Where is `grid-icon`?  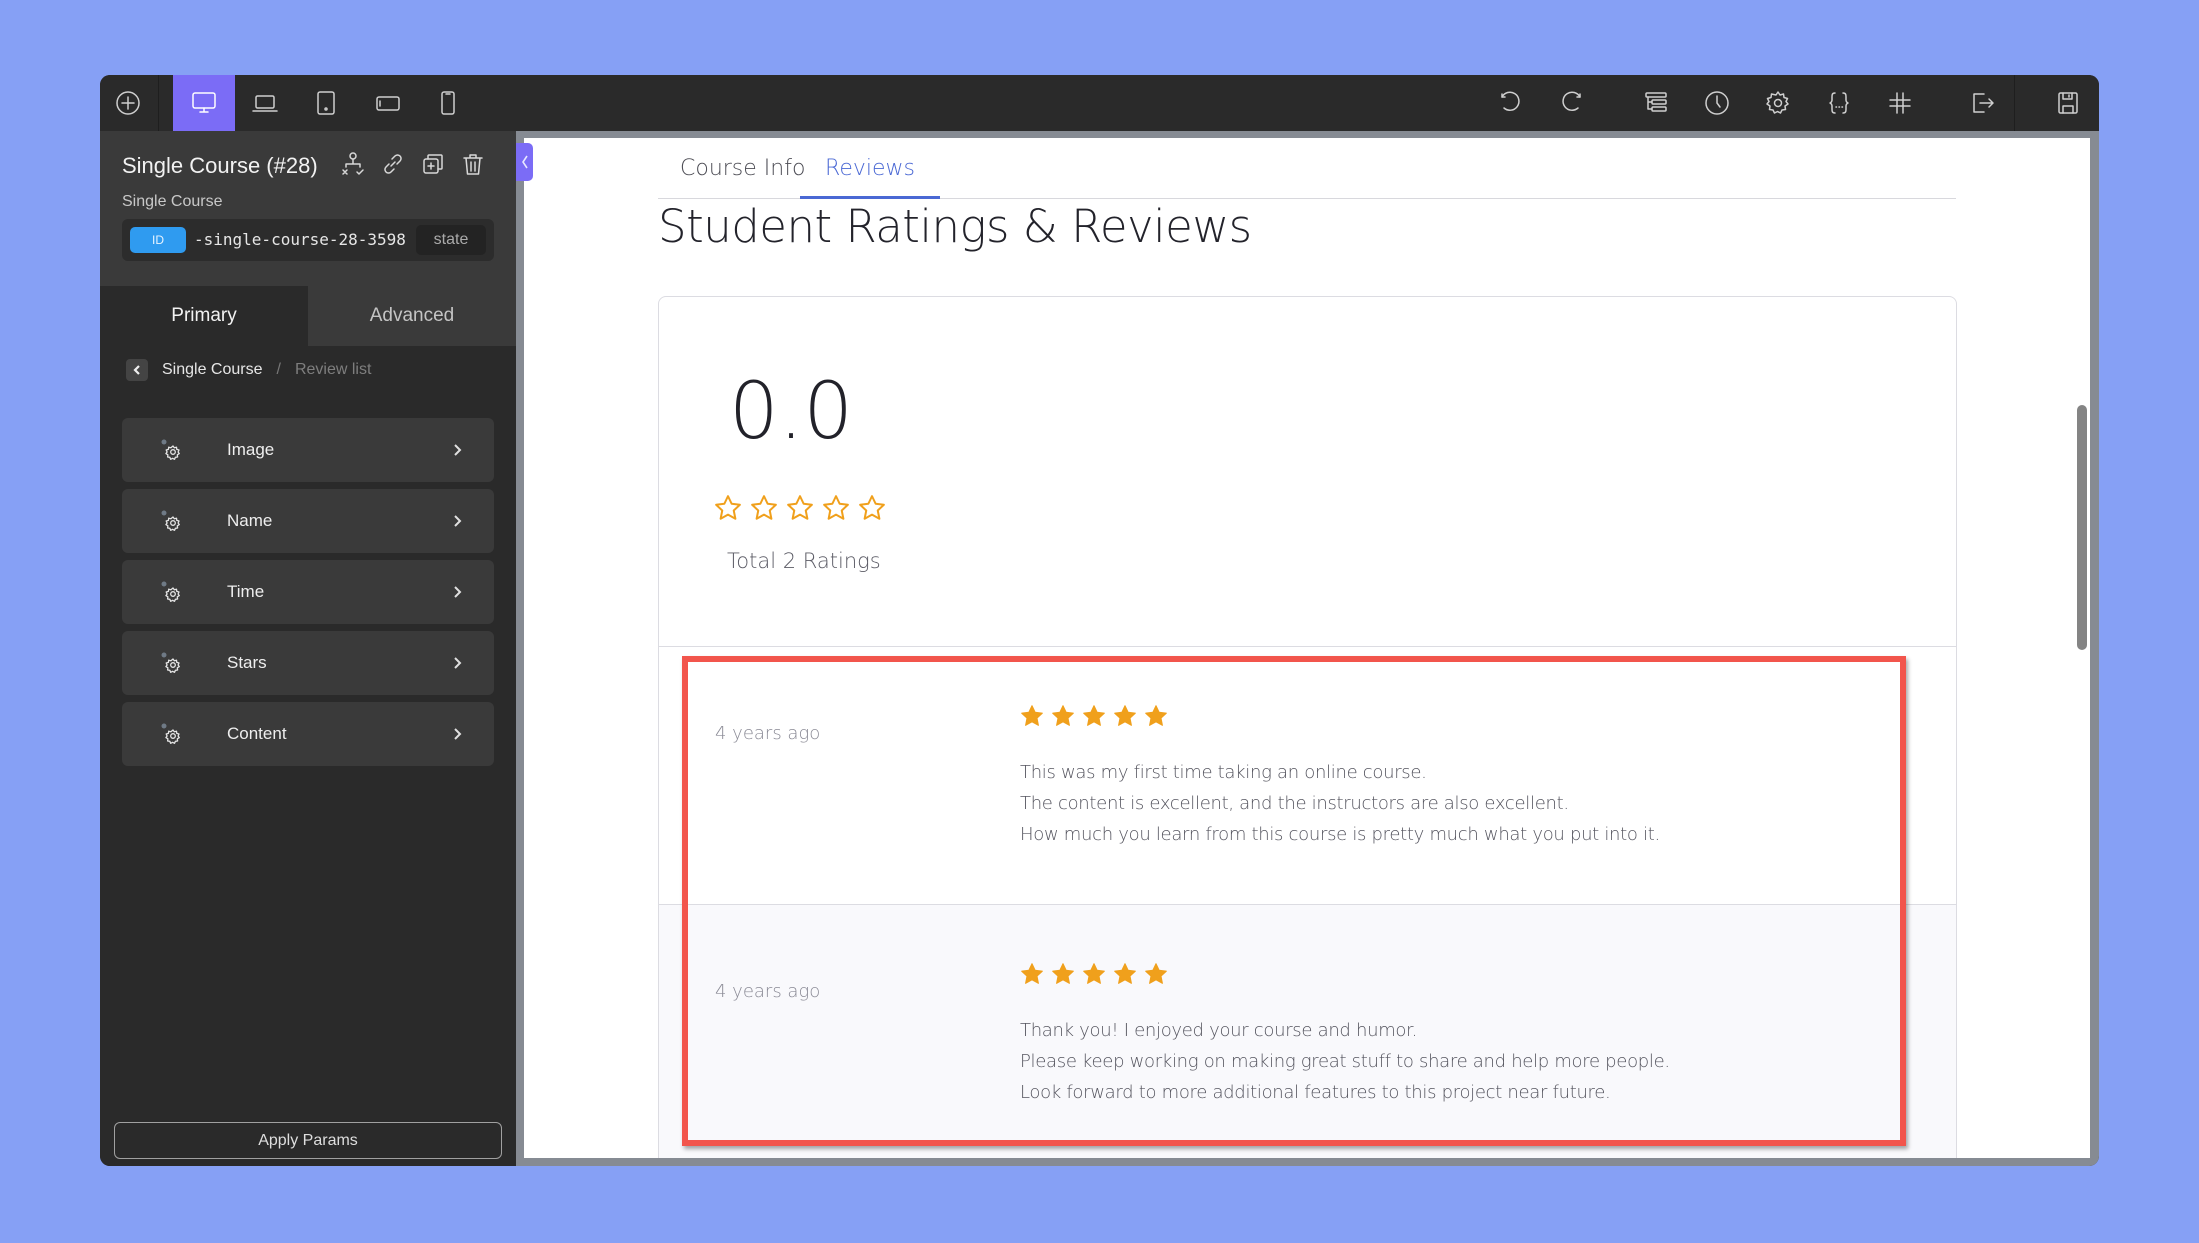 grid-icon is located at coordinates (1900, 103).